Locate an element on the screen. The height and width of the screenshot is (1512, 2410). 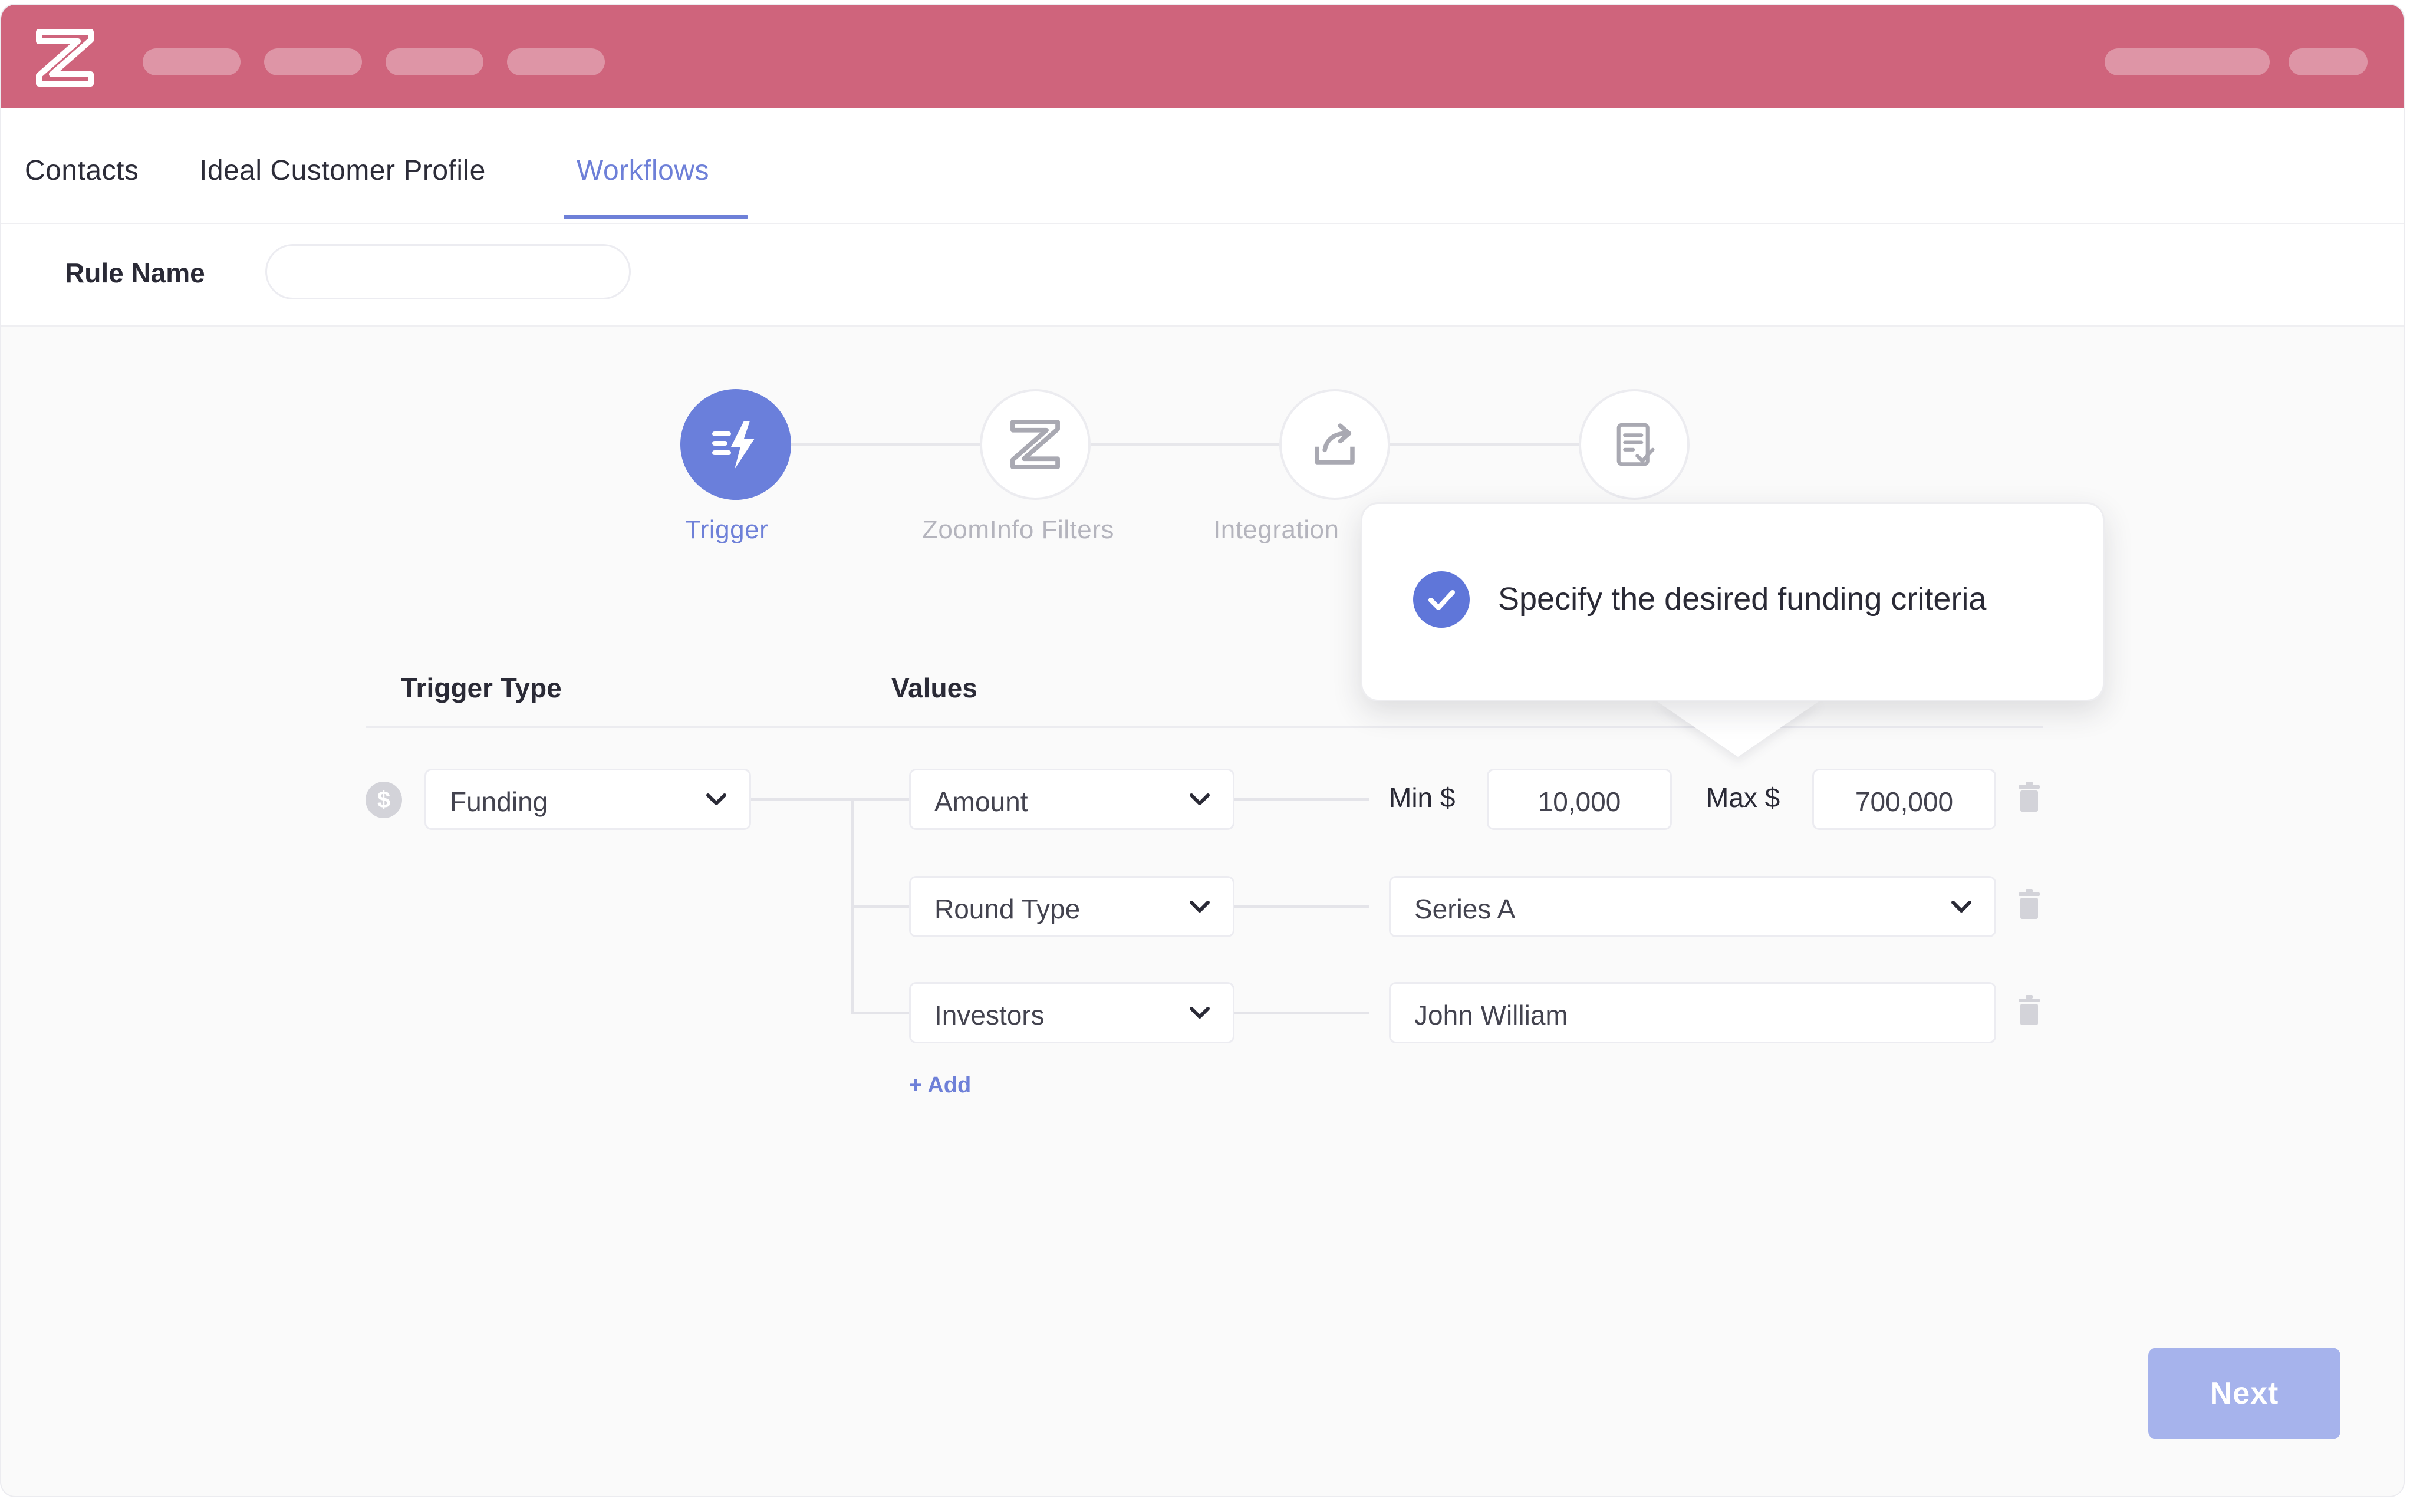
field-select-value: Investors is located at coordinates (989, 1015).